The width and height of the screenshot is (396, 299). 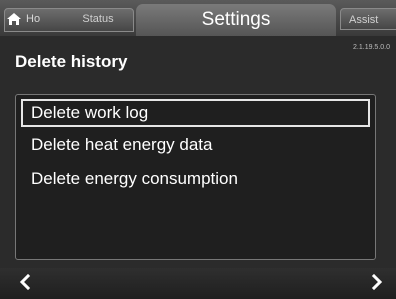 What do you see at coordinates (33, 19) in the screenshot?
I see `tab-home-label: Ho` at bounding box center [33, 19].